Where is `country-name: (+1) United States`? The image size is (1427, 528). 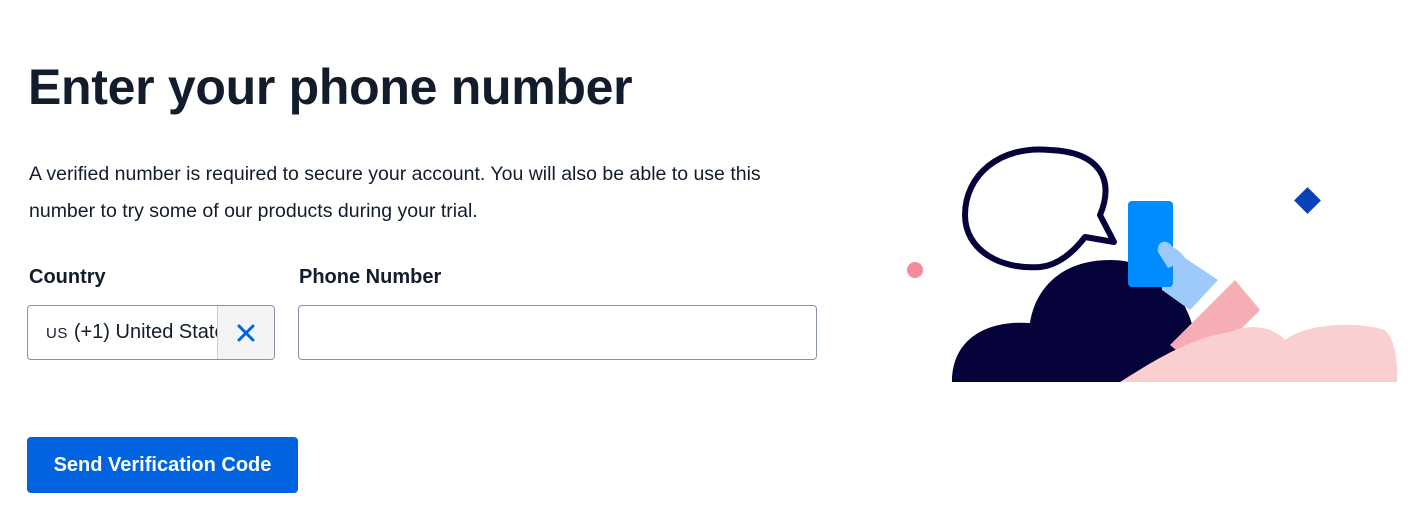
country-name: (+1) United States is located at coordinates (145, 332).